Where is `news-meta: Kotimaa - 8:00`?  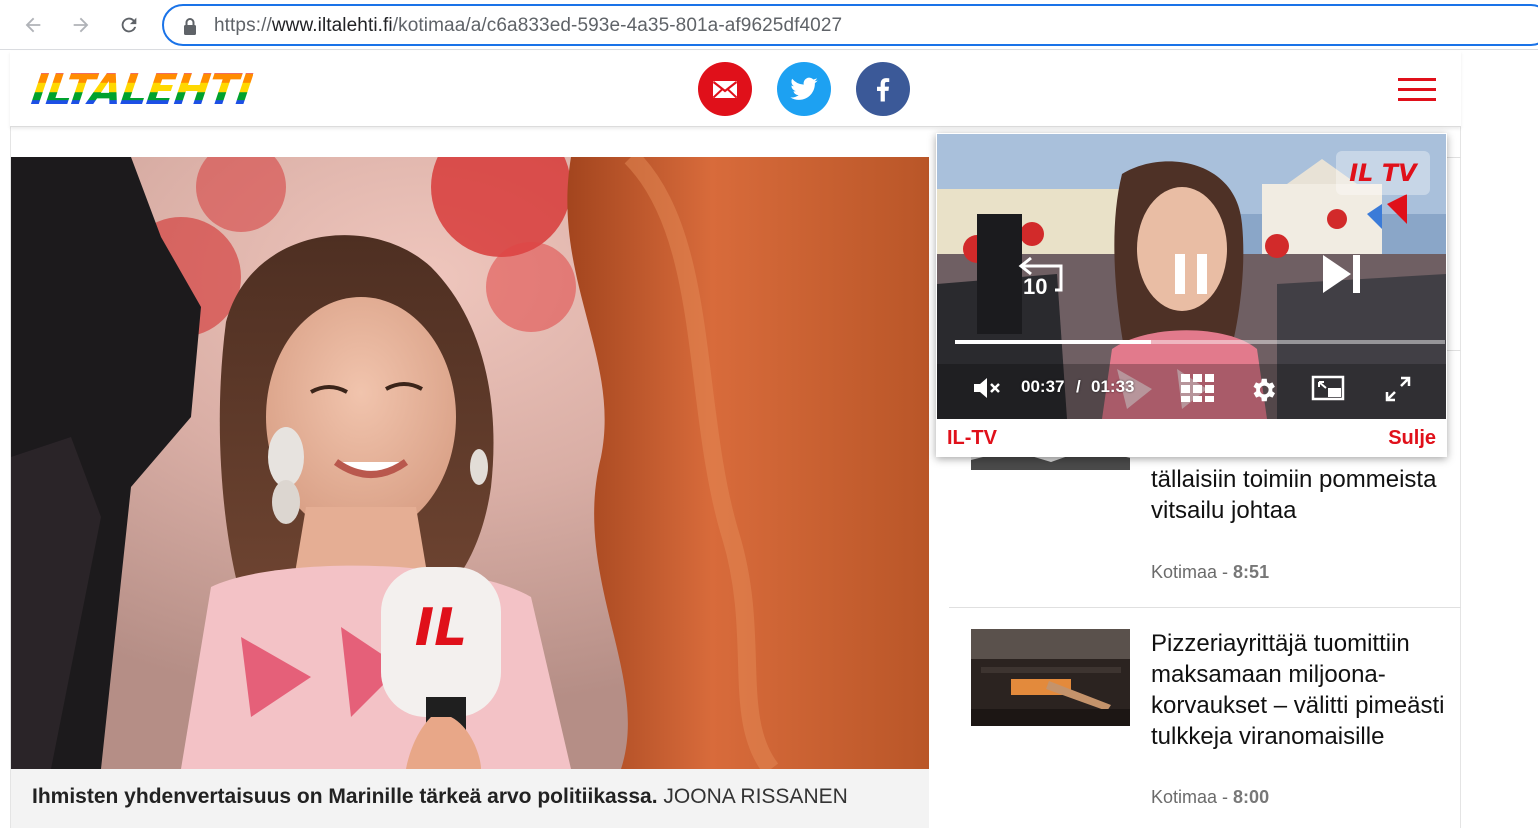
news-meta: Kotimaa - 8:00 is located at coordinates (1210, 797).